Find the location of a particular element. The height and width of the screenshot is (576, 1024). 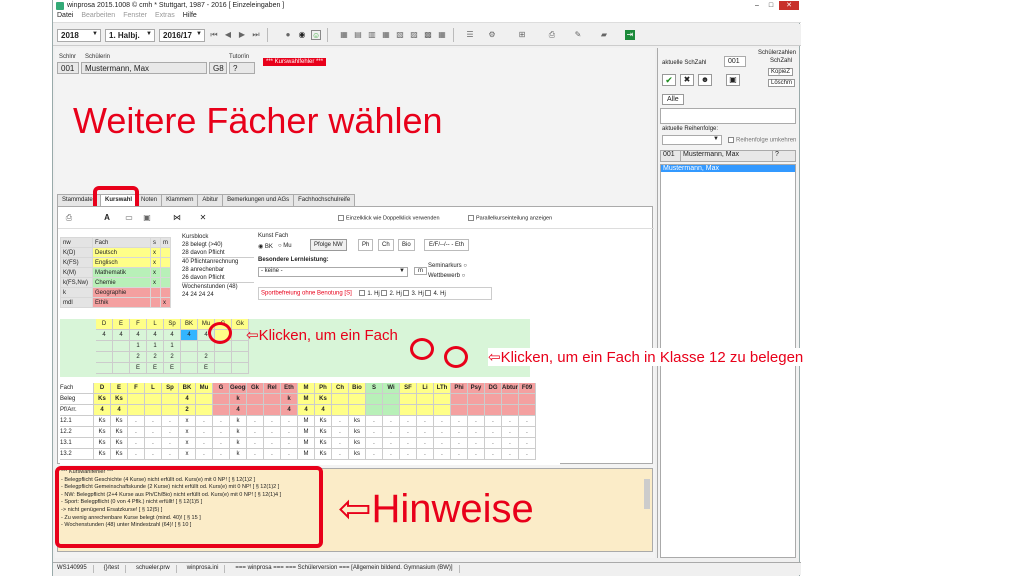

table-row: K(FS) Englisch x is located at coordinates (115, 262).